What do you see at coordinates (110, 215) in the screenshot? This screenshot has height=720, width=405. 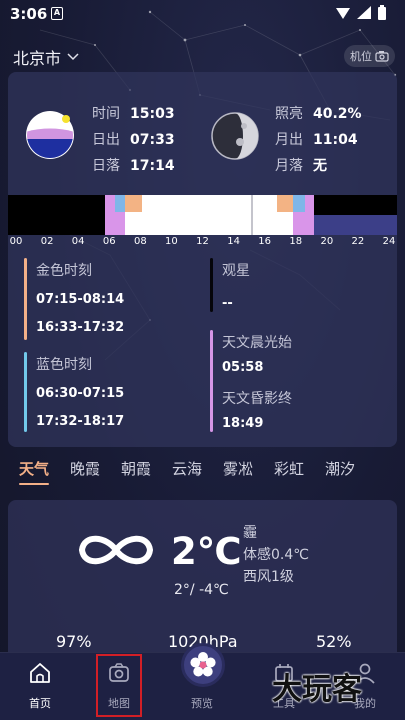 I see `timeline-astro-dawn-segment` at bounding box center [110, 215].